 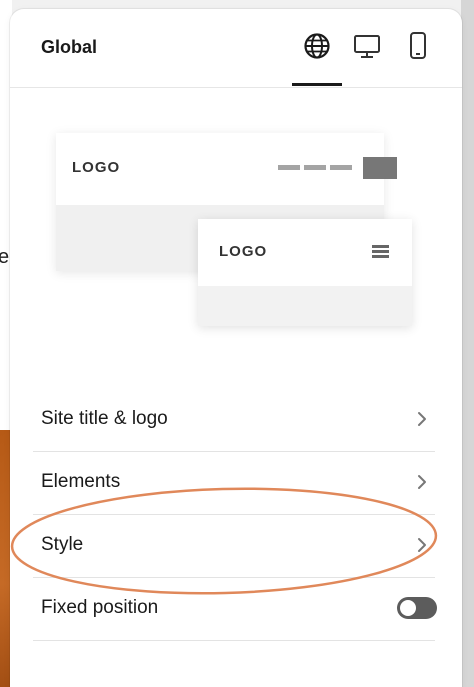 I want to click on globe-icon, so click(x=317, y=46).